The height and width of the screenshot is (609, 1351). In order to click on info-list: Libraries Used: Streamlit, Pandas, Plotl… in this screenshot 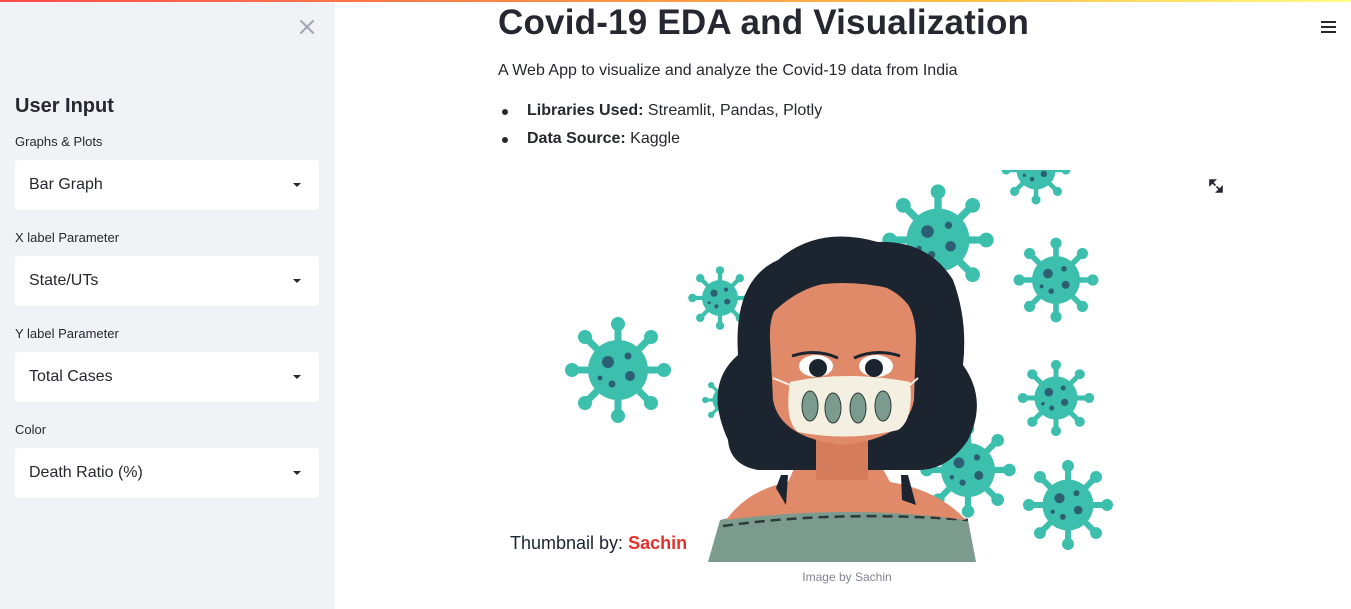, I will do `click(660, 130)`.